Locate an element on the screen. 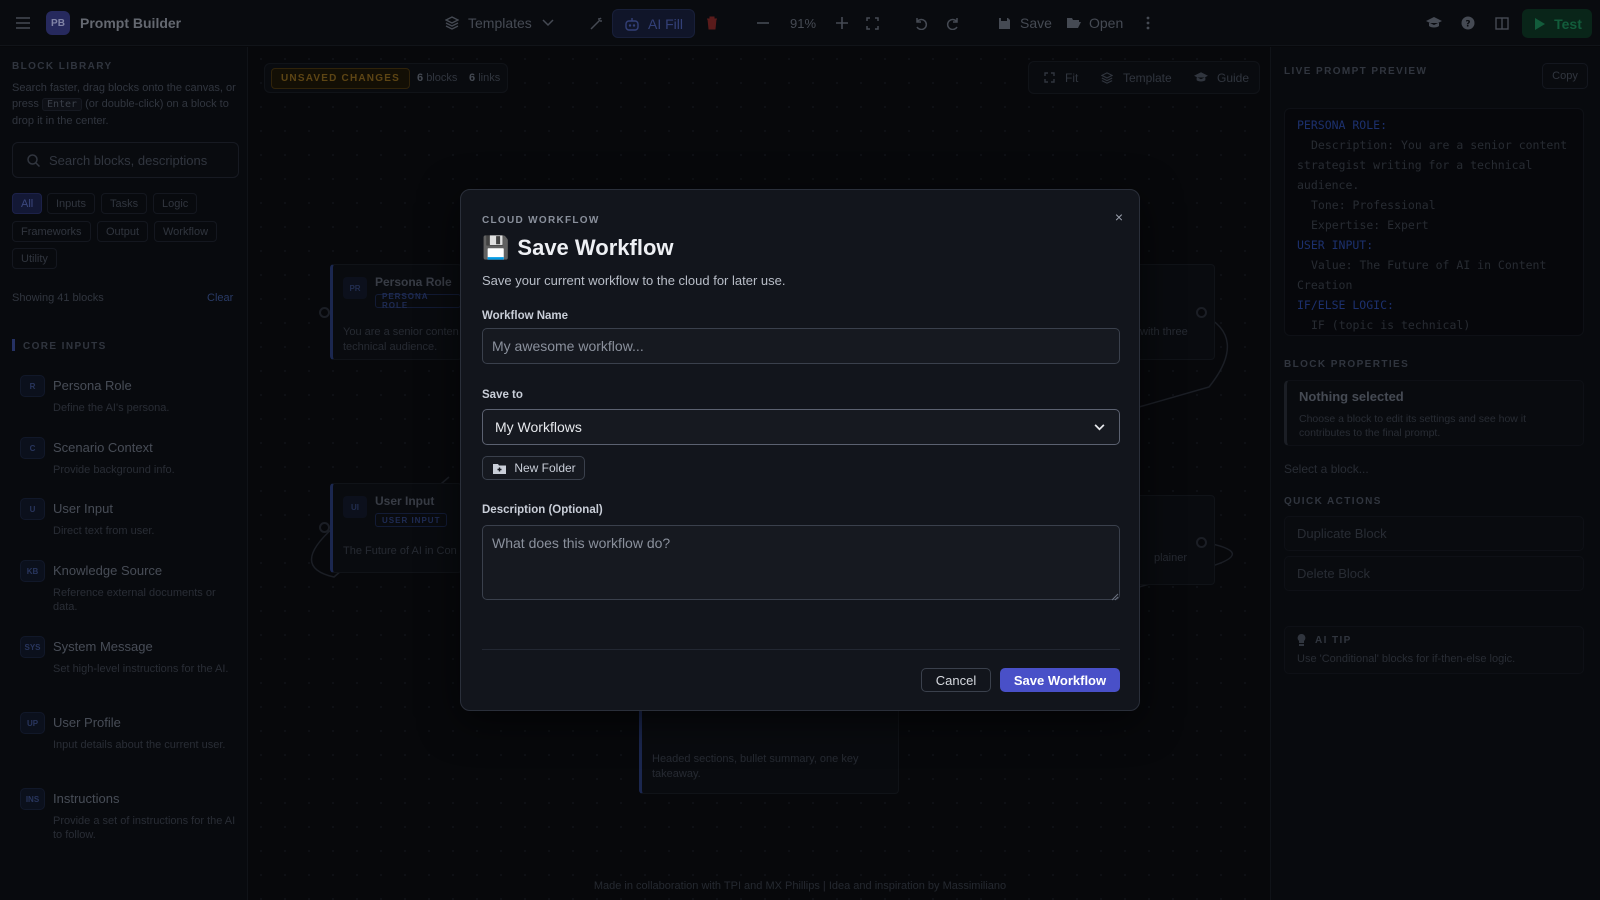 The width and height of the screenshot is (1600, 900). floppy-disk-icon: 💾 is located at coordinates (496, 247).